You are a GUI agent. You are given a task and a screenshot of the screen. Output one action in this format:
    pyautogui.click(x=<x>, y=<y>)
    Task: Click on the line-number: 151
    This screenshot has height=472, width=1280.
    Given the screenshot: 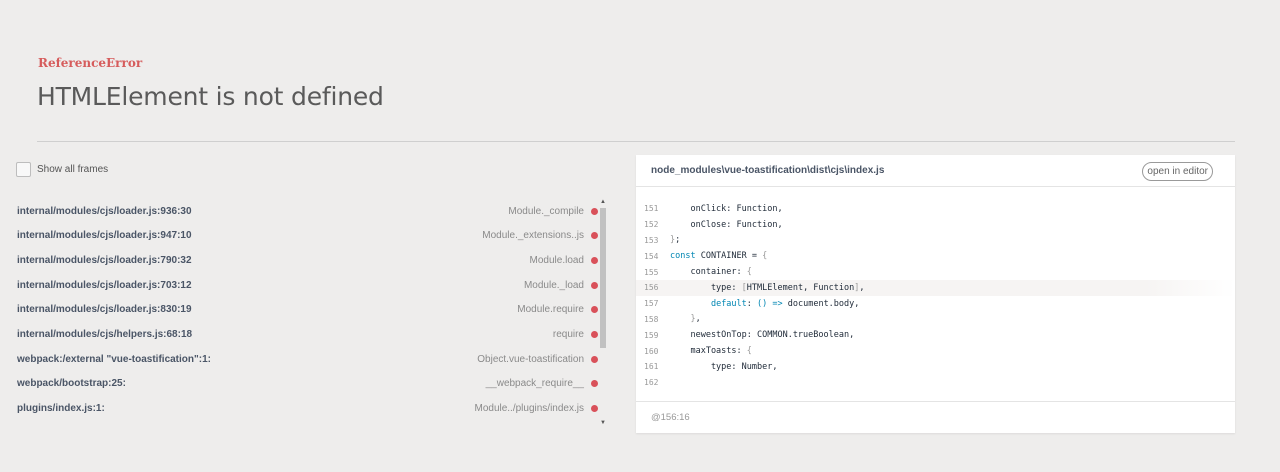 What is the action you would take?
    pyautogui.click(x=651, y=209)
    